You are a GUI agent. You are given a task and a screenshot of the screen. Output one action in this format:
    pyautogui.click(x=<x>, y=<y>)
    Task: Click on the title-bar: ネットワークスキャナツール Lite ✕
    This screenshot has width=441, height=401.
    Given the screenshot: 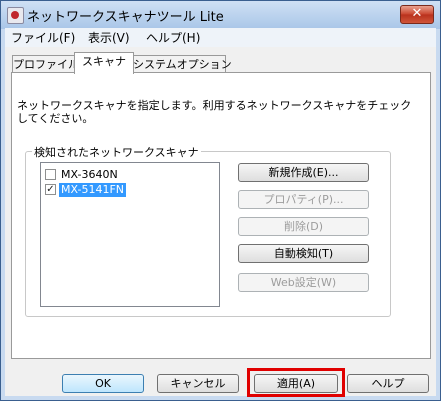 What is the action you would take?
    pyautogui.click(x=220, y=14)
    